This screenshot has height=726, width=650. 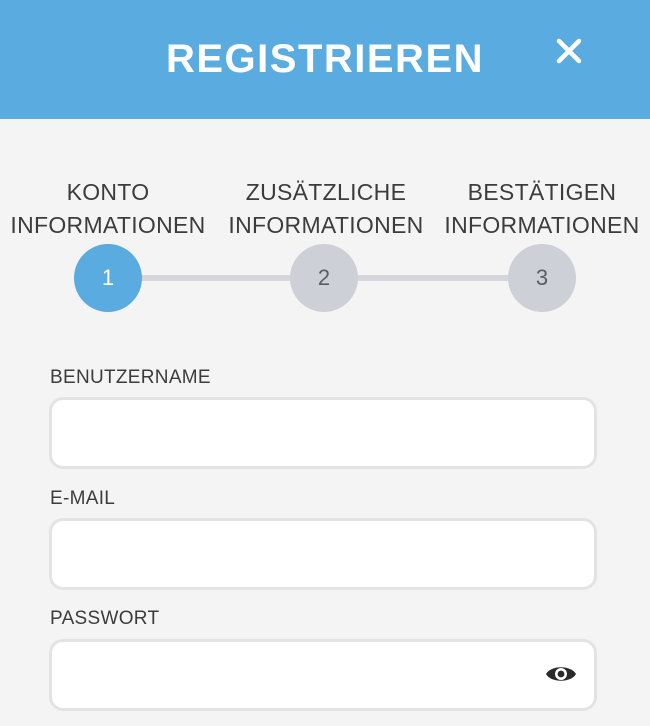 What do you see at coordinates (326, 209) in the screenshot?
I see `step-label-zusaetzliche: ZUSÄTZLICHE INFORMATIONEN` at bounding box center [326, 209].